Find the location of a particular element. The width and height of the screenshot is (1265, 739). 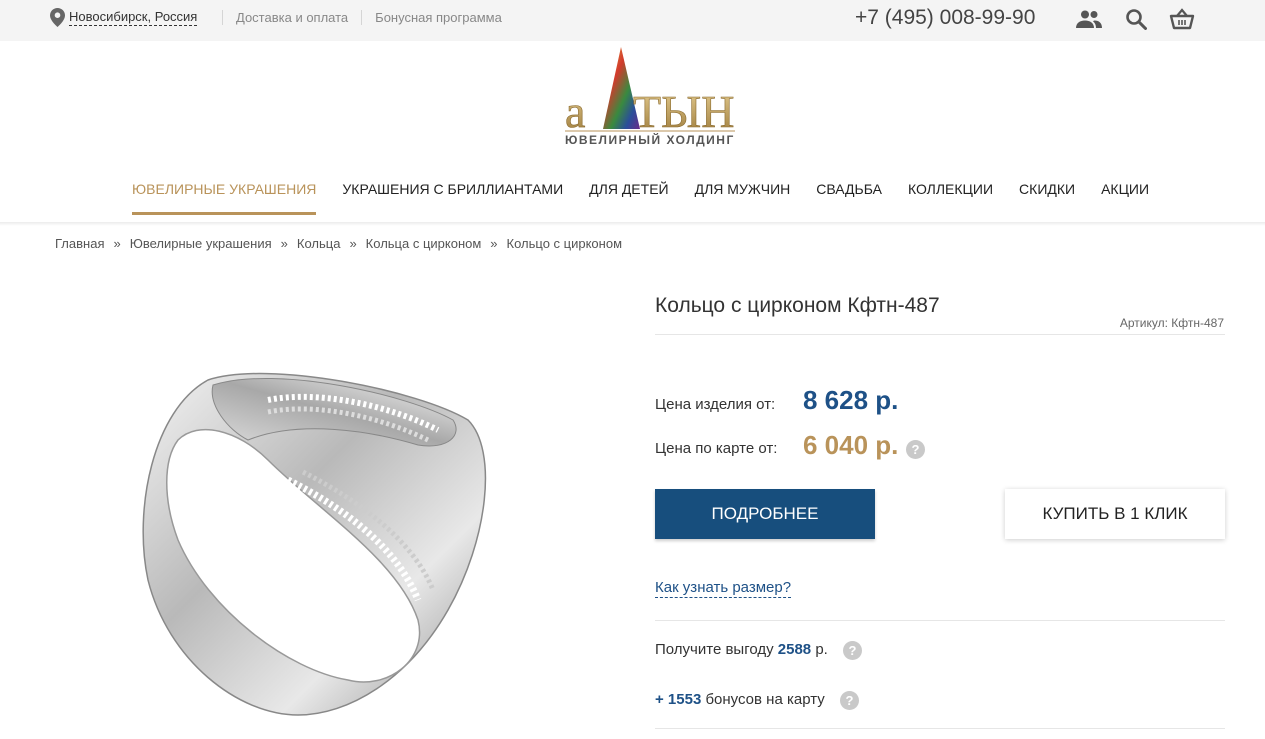

bonus-help-icon: ? is located at coordinates (849, 700).